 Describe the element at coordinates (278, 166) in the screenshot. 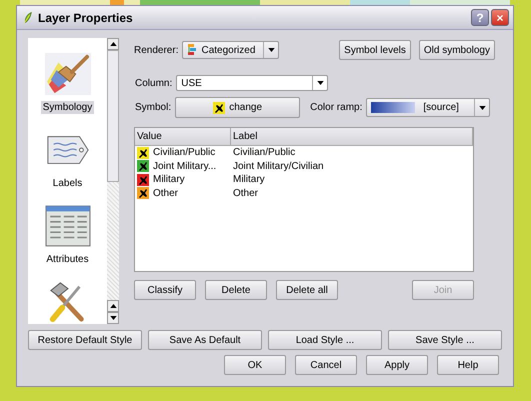

I see `table-cell-text: Joint Military/Civilian` at that location.